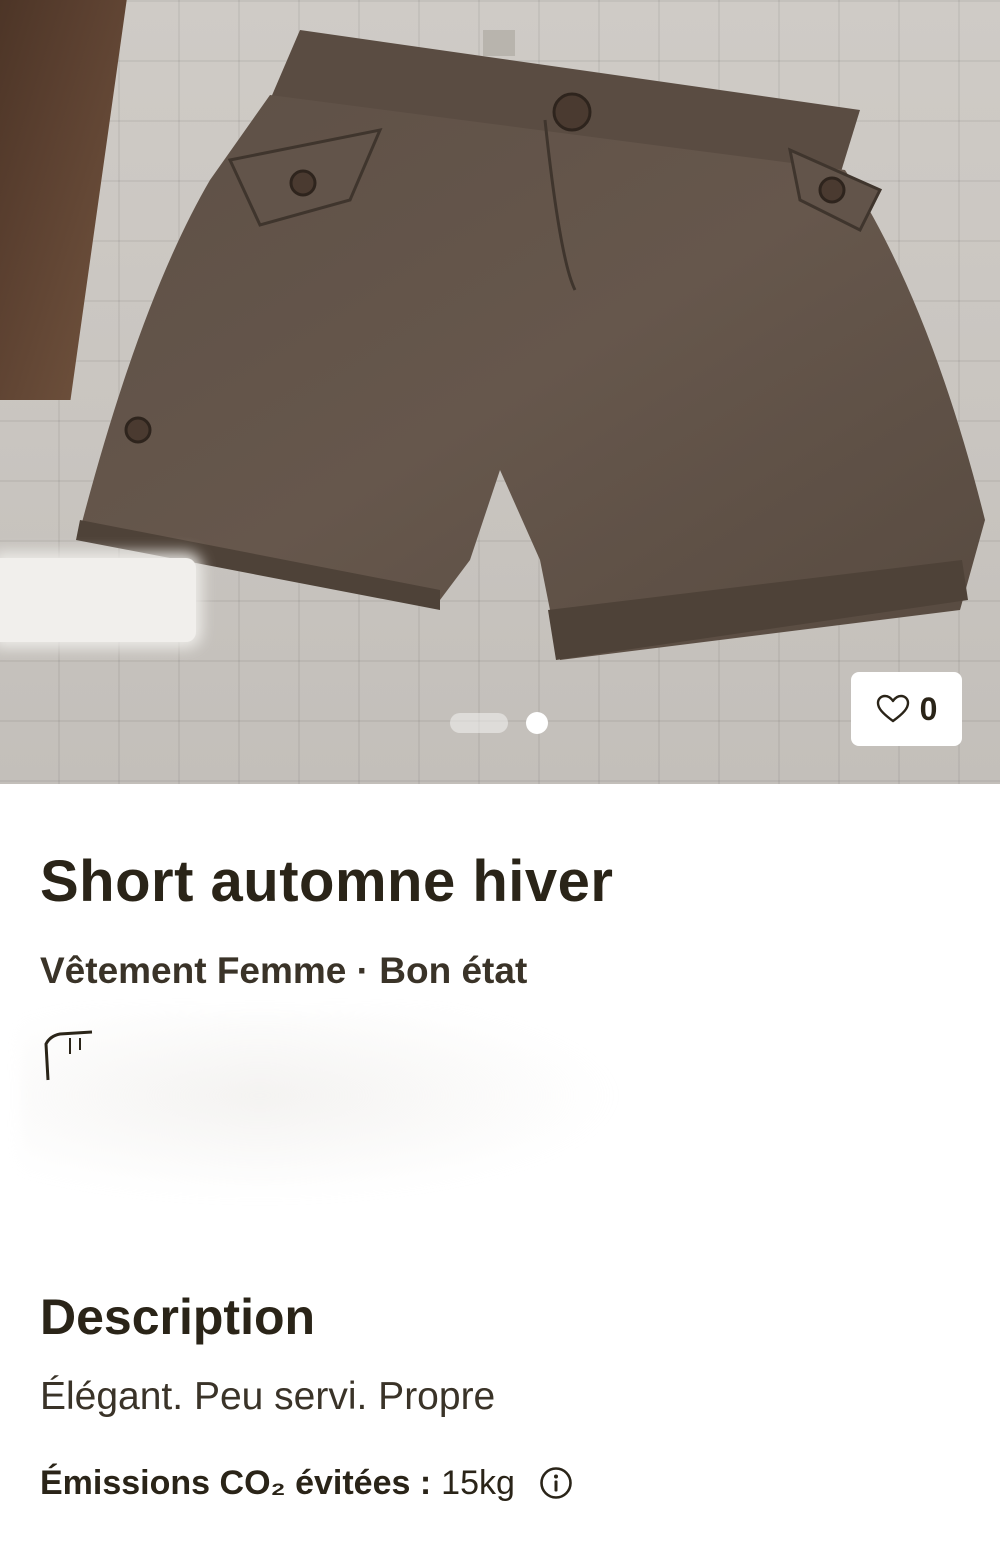  What do you see at coordinates (98, 600) in the screenshot?
I see `blurred-watermark` at bounding box center [98, 600].